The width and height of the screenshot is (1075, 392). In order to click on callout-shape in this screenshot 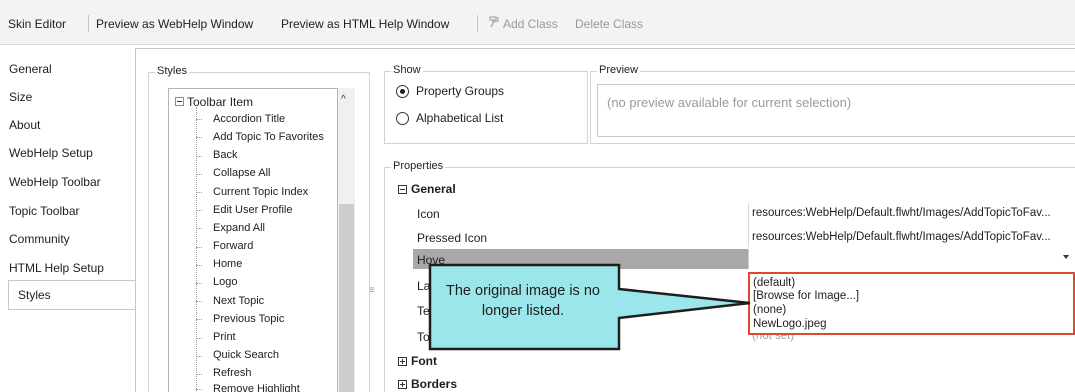, I will do `click(589, 307)`.